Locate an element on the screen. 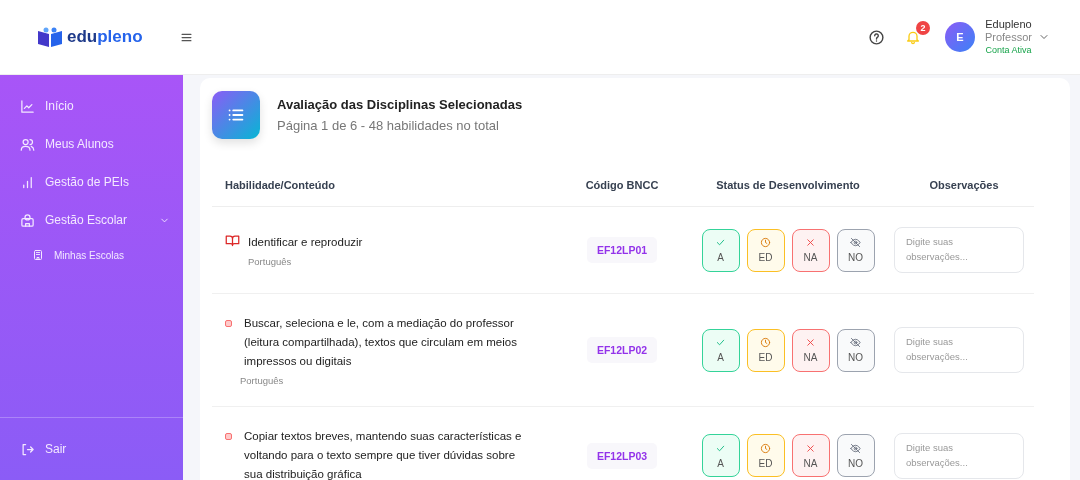  sidebar-item: Meus Alunos is located at coordinates (95, 144).